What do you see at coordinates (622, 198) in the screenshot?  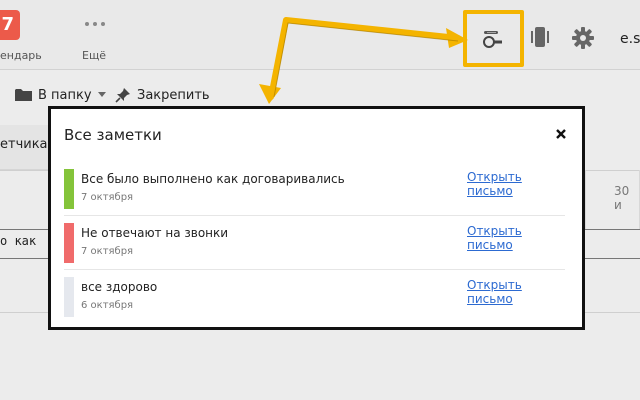 I see `mail-row-date: 30 и` at bounding box center [622, 198].